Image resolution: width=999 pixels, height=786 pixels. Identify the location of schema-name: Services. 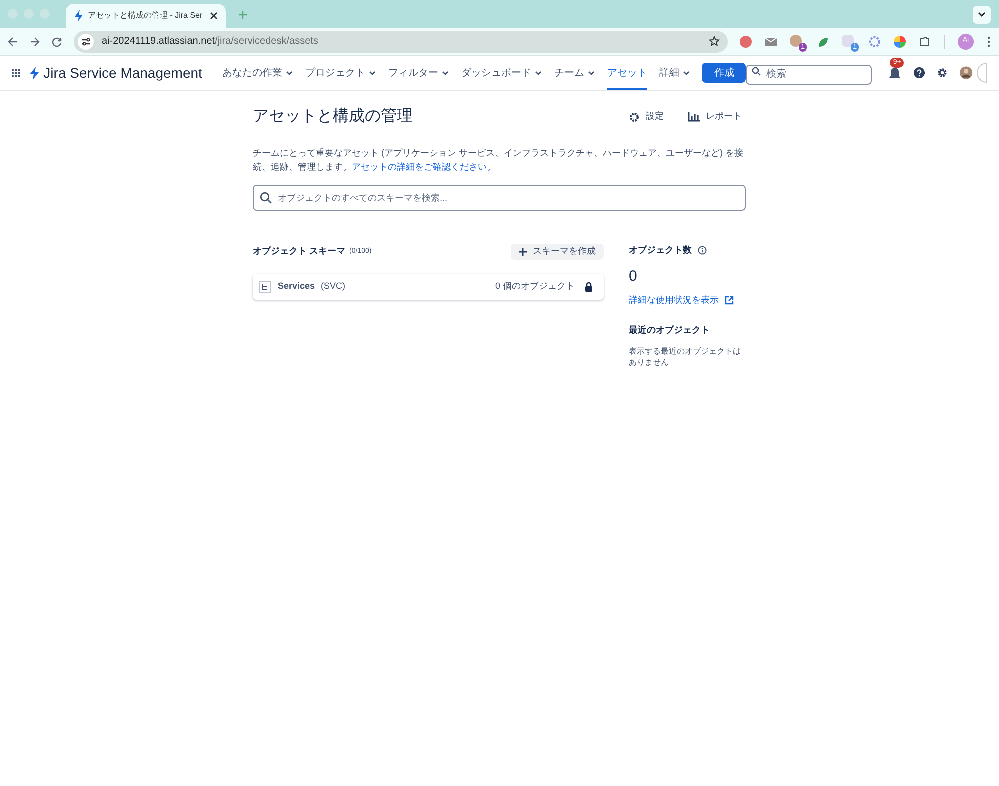
(297, 287).